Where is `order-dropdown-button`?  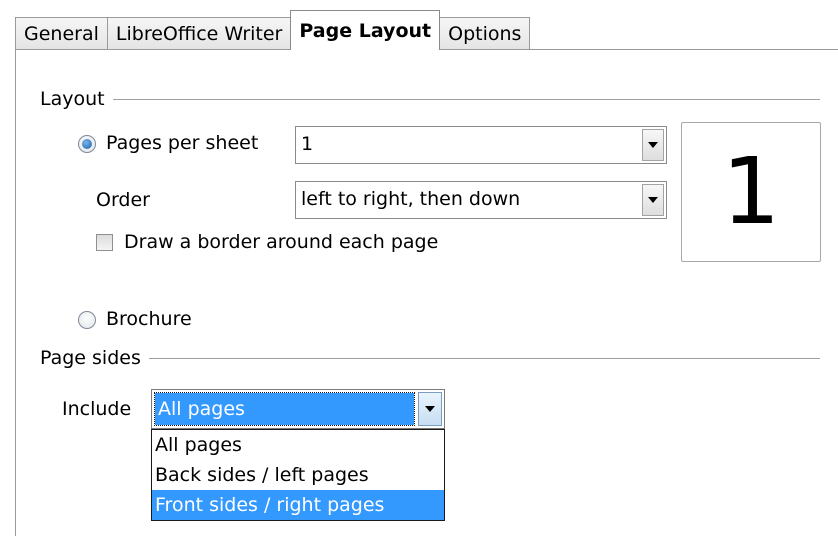
order-dropdown-button is located at coordinates (653, 200).